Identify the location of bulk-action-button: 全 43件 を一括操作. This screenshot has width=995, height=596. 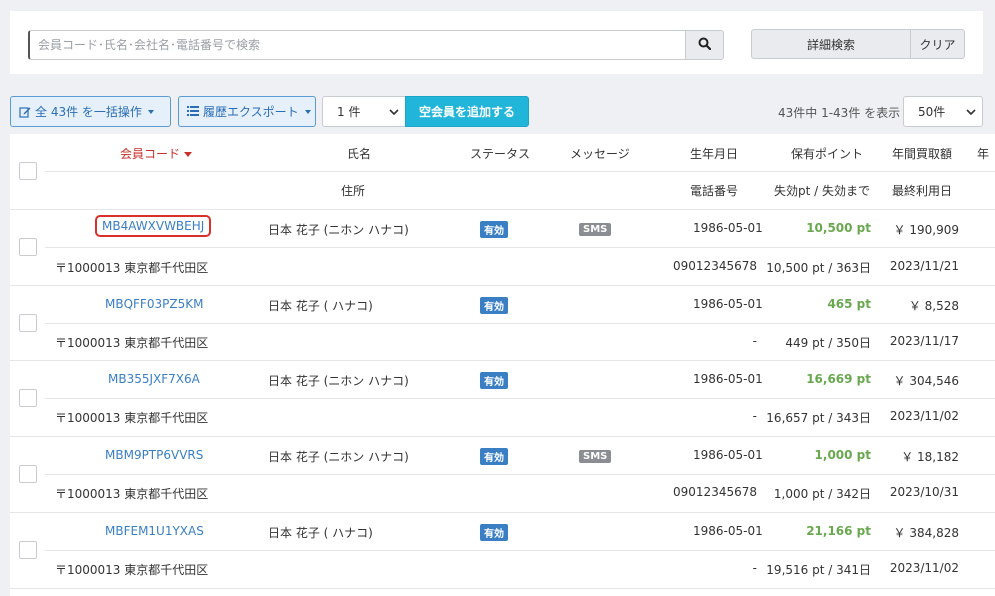
(90, 111).